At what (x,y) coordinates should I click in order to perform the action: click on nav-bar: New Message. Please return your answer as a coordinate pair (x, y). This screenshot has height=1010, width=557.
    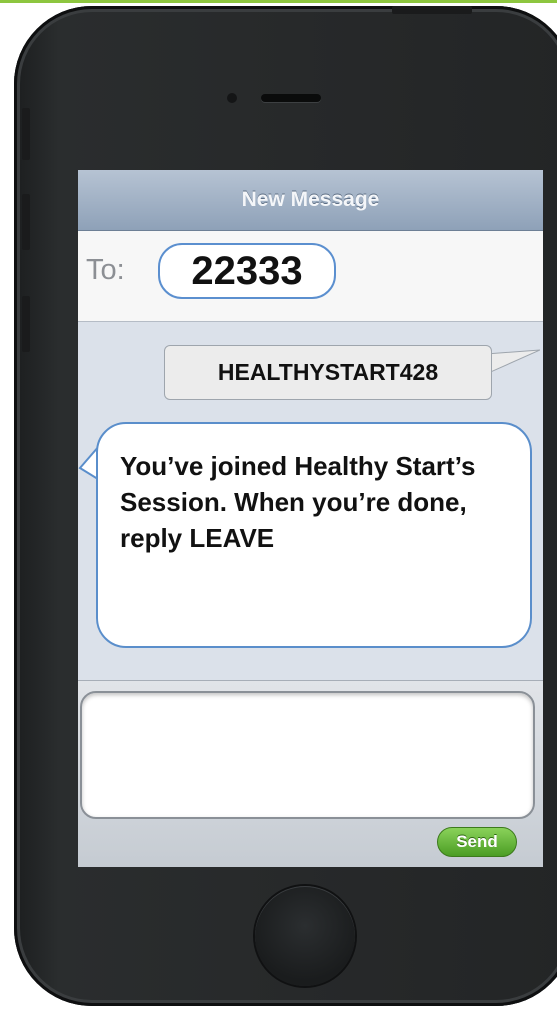
    Looking at the image, I should click on (310, 200).